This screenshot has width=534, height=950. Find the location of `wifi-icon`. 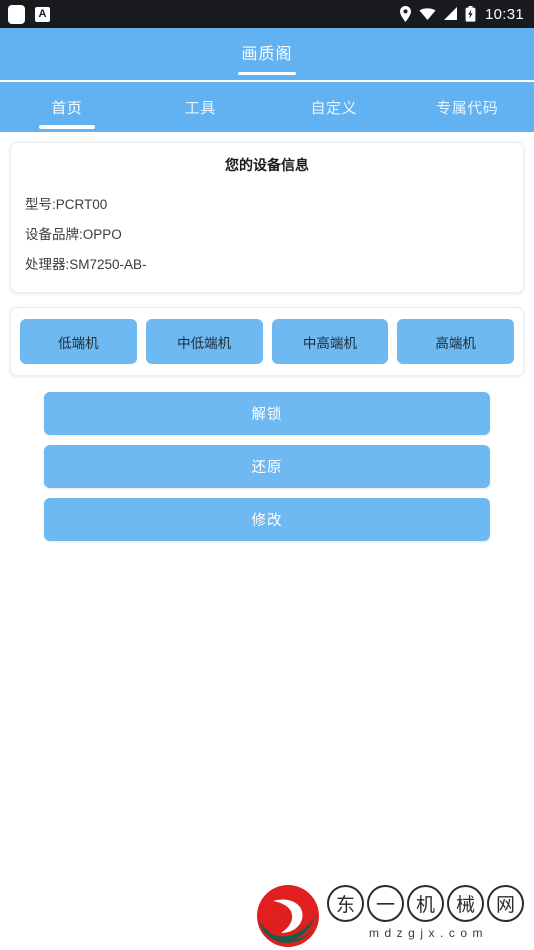

wifi-icon is located at coordinates (427, 14).